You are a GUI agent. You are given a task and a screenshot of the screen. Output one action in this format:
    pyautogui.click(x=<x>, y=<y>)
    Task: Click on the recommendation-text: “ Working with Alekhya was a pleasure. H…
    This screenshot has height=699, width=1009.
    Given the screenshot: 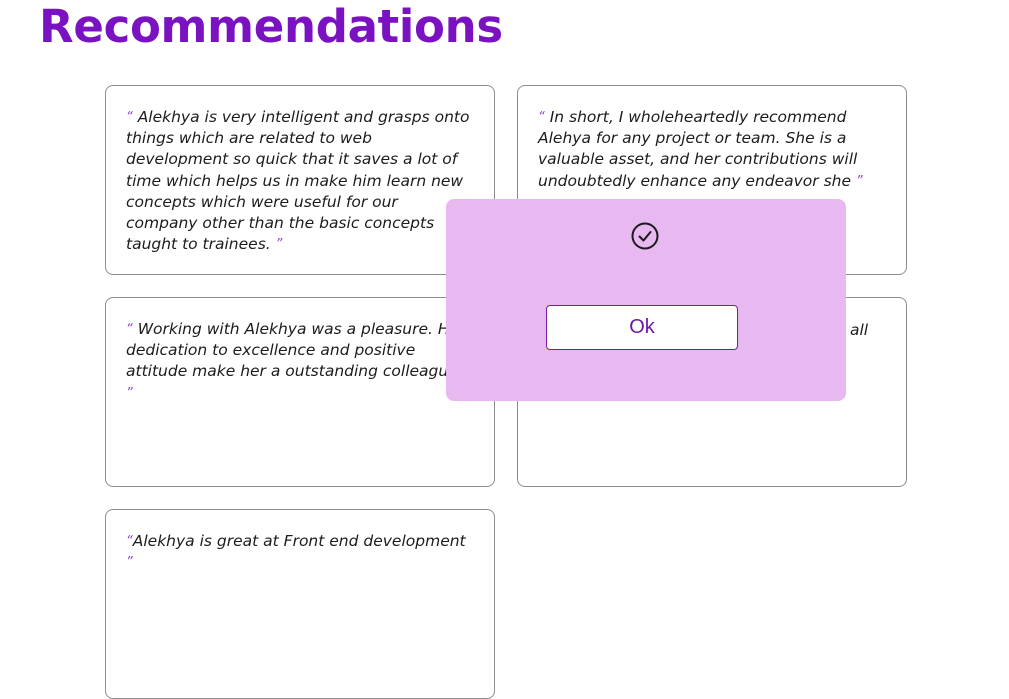 What is the action you would take?
    pyautogui.click(x=300, y=361)
    